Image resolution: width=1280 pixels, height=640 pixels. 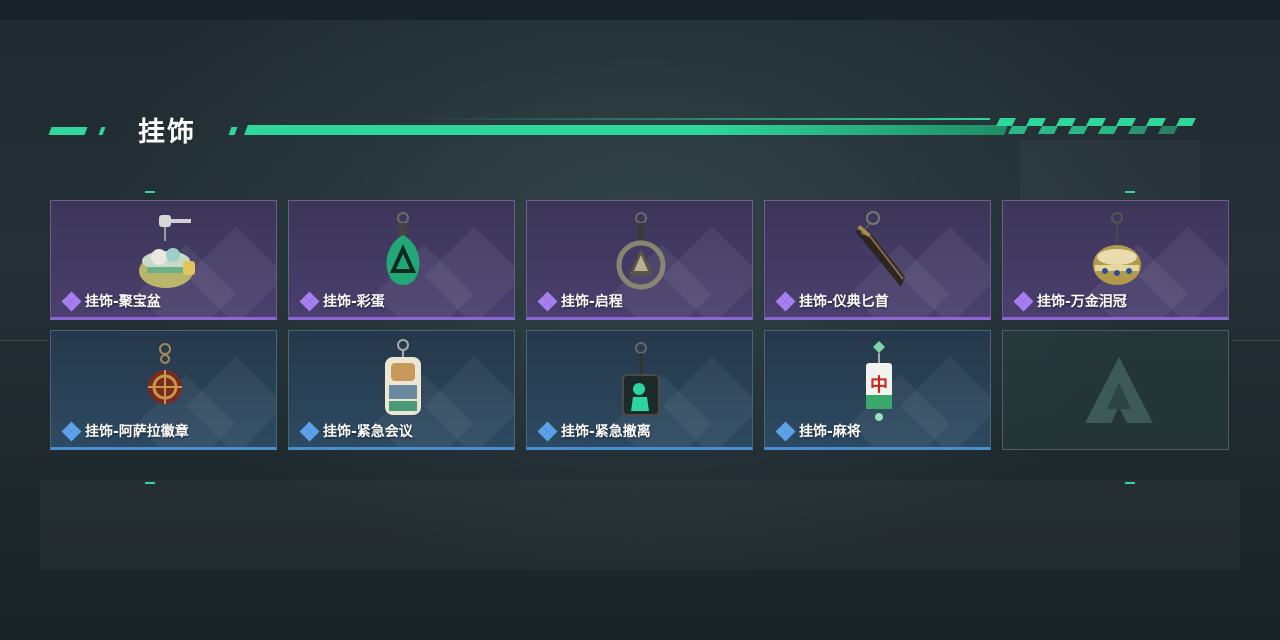 I want to click on item-name: 挂饰-启程, so click(x=592, y=302).